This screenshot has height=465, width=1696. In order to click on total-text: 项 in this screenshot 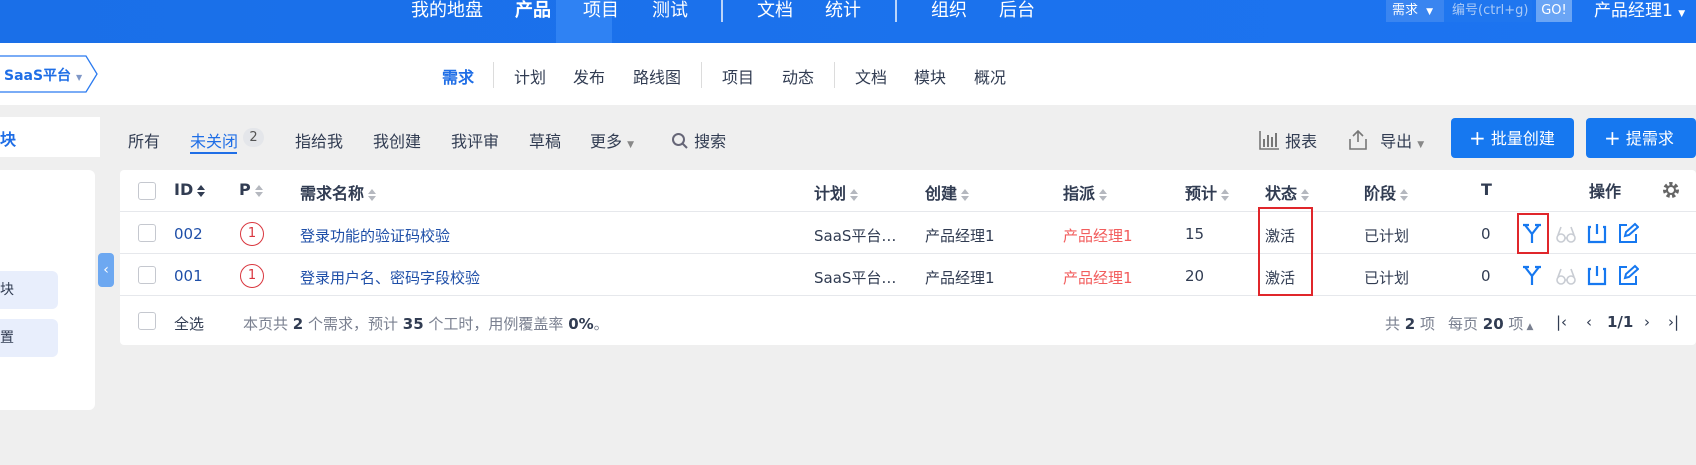, I will do `click(1425, 324)`.